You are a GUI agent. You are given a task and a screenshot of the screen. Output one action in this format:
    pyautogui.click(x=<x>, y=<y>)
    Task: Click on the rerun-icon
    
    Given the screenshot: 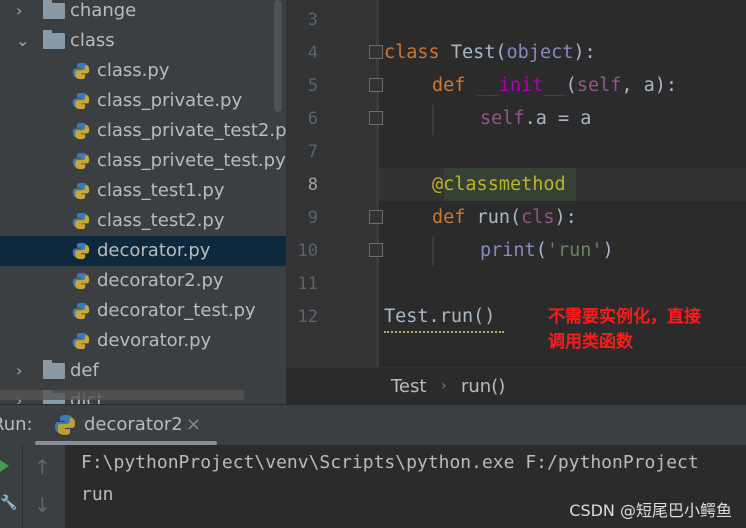 What is the action you would take?
    pyautogui.click(x=4, y=466)
    